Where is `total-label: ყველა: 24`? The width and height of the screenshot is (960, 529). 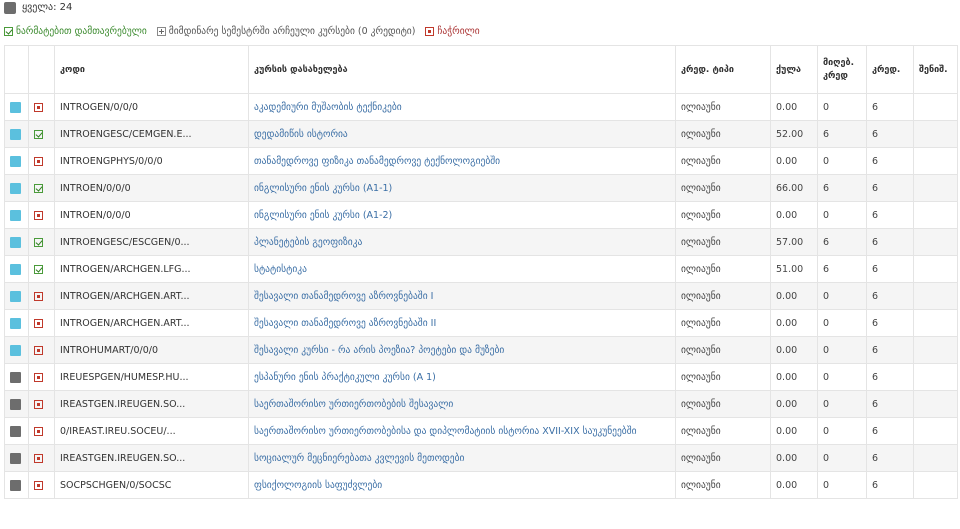
total-label: ყველა: 24 is located at coordinates (47, 7).